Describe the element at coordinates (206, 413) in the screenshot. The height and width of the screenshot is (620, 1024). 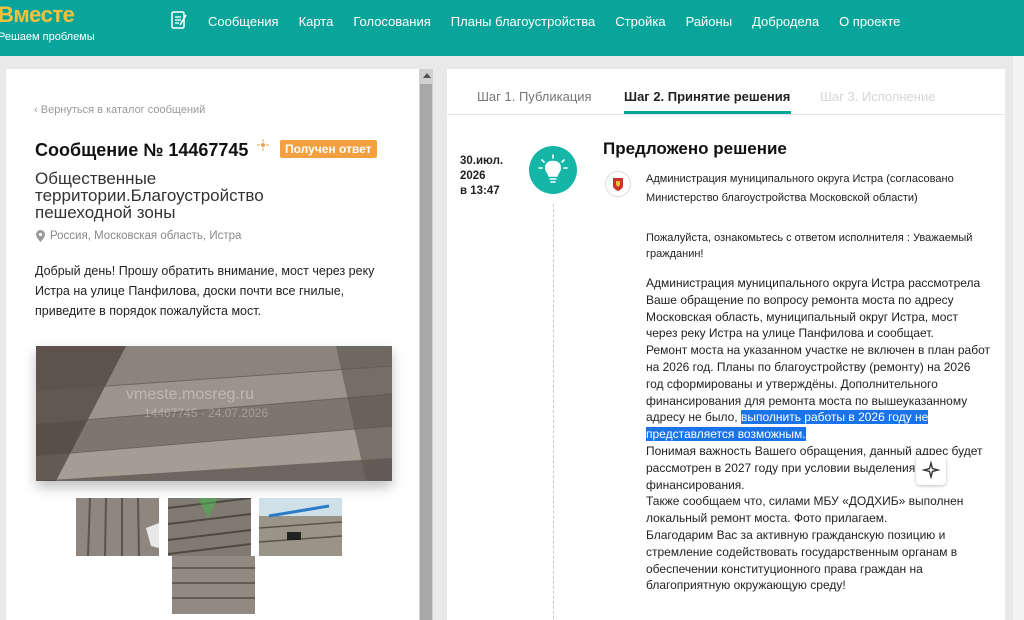
I see `photo-watermark-2: 14467745 · 24.07.2026` at that location.